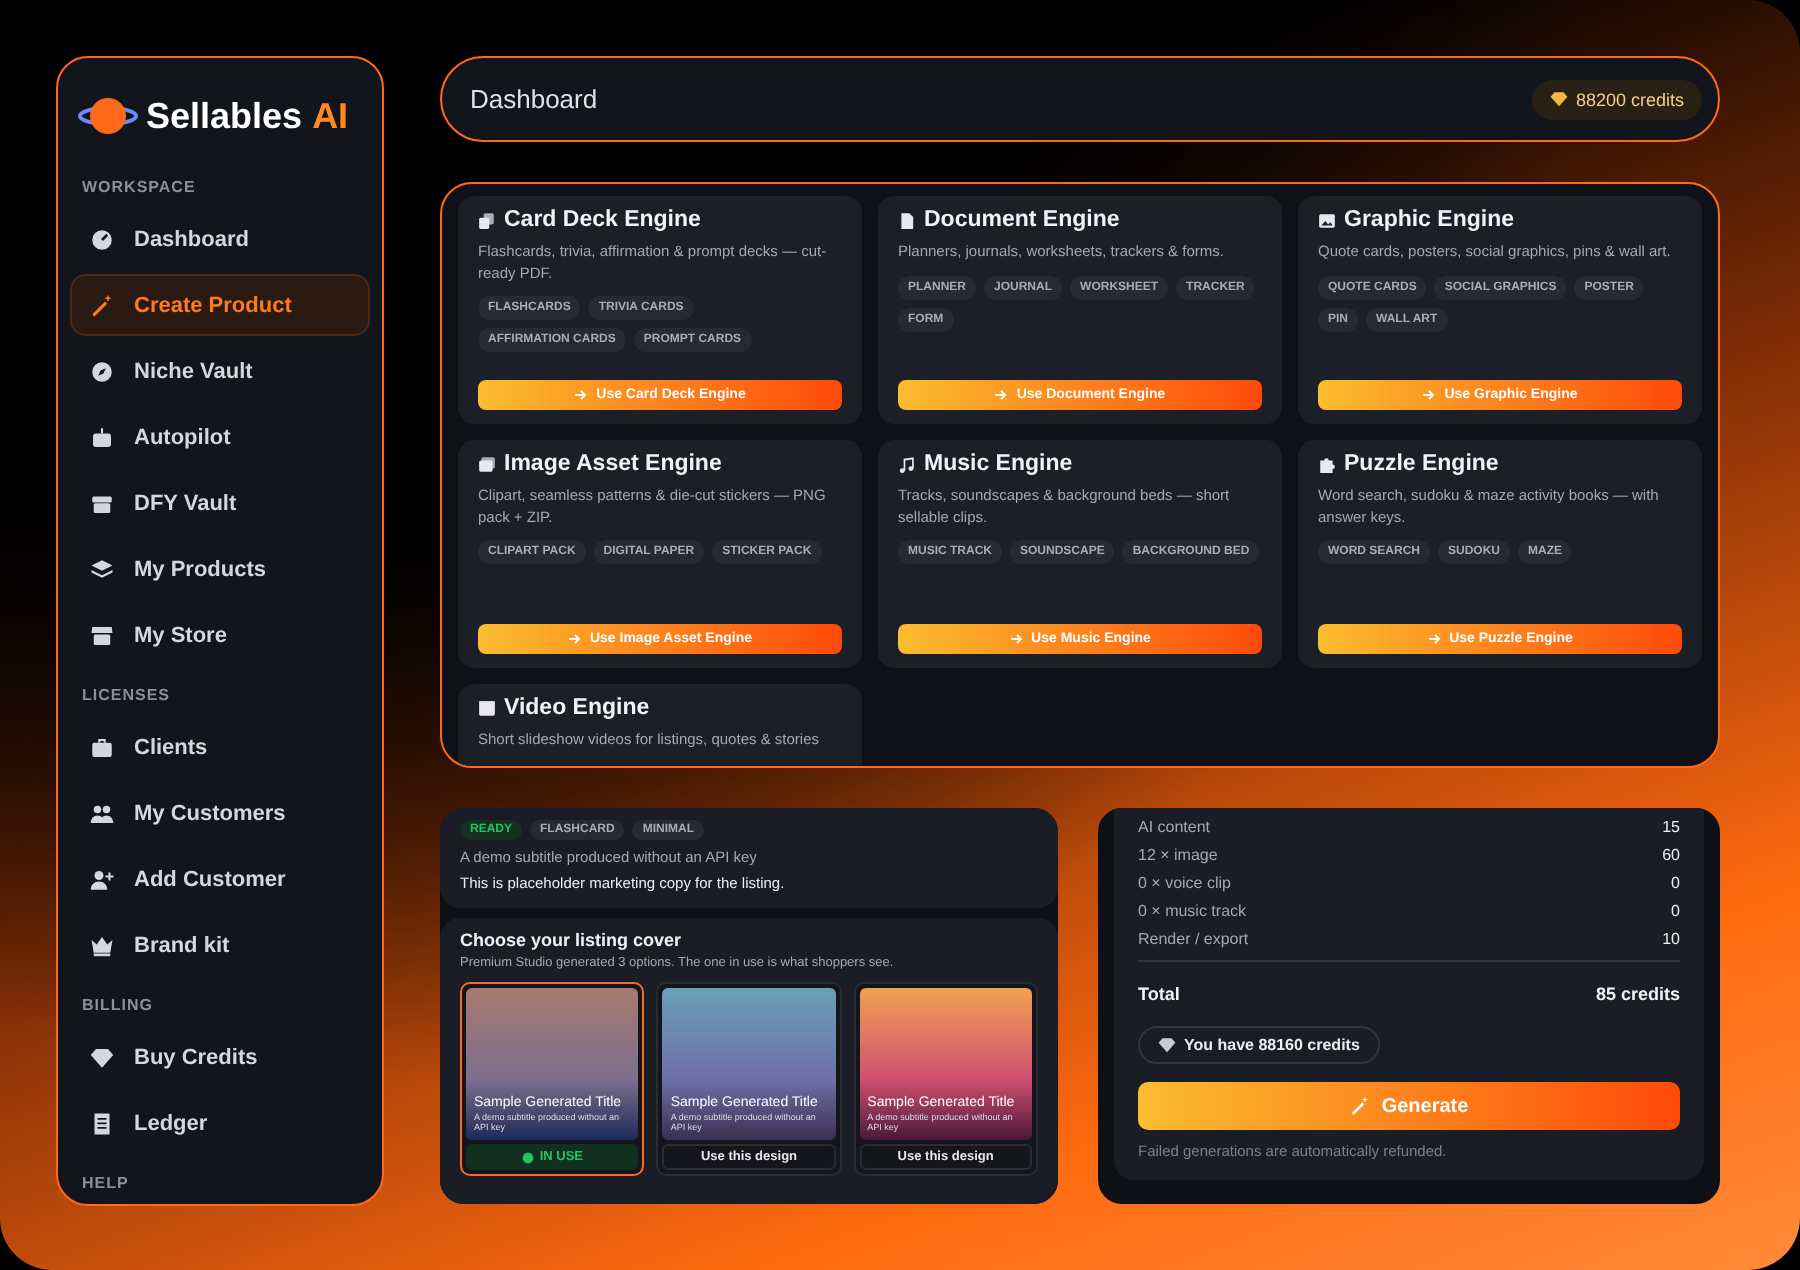 The image size is (1800, 1270). Describe the element at coordinates (102, 879) in the screenshot. I see `user-plus-icon` at that location.